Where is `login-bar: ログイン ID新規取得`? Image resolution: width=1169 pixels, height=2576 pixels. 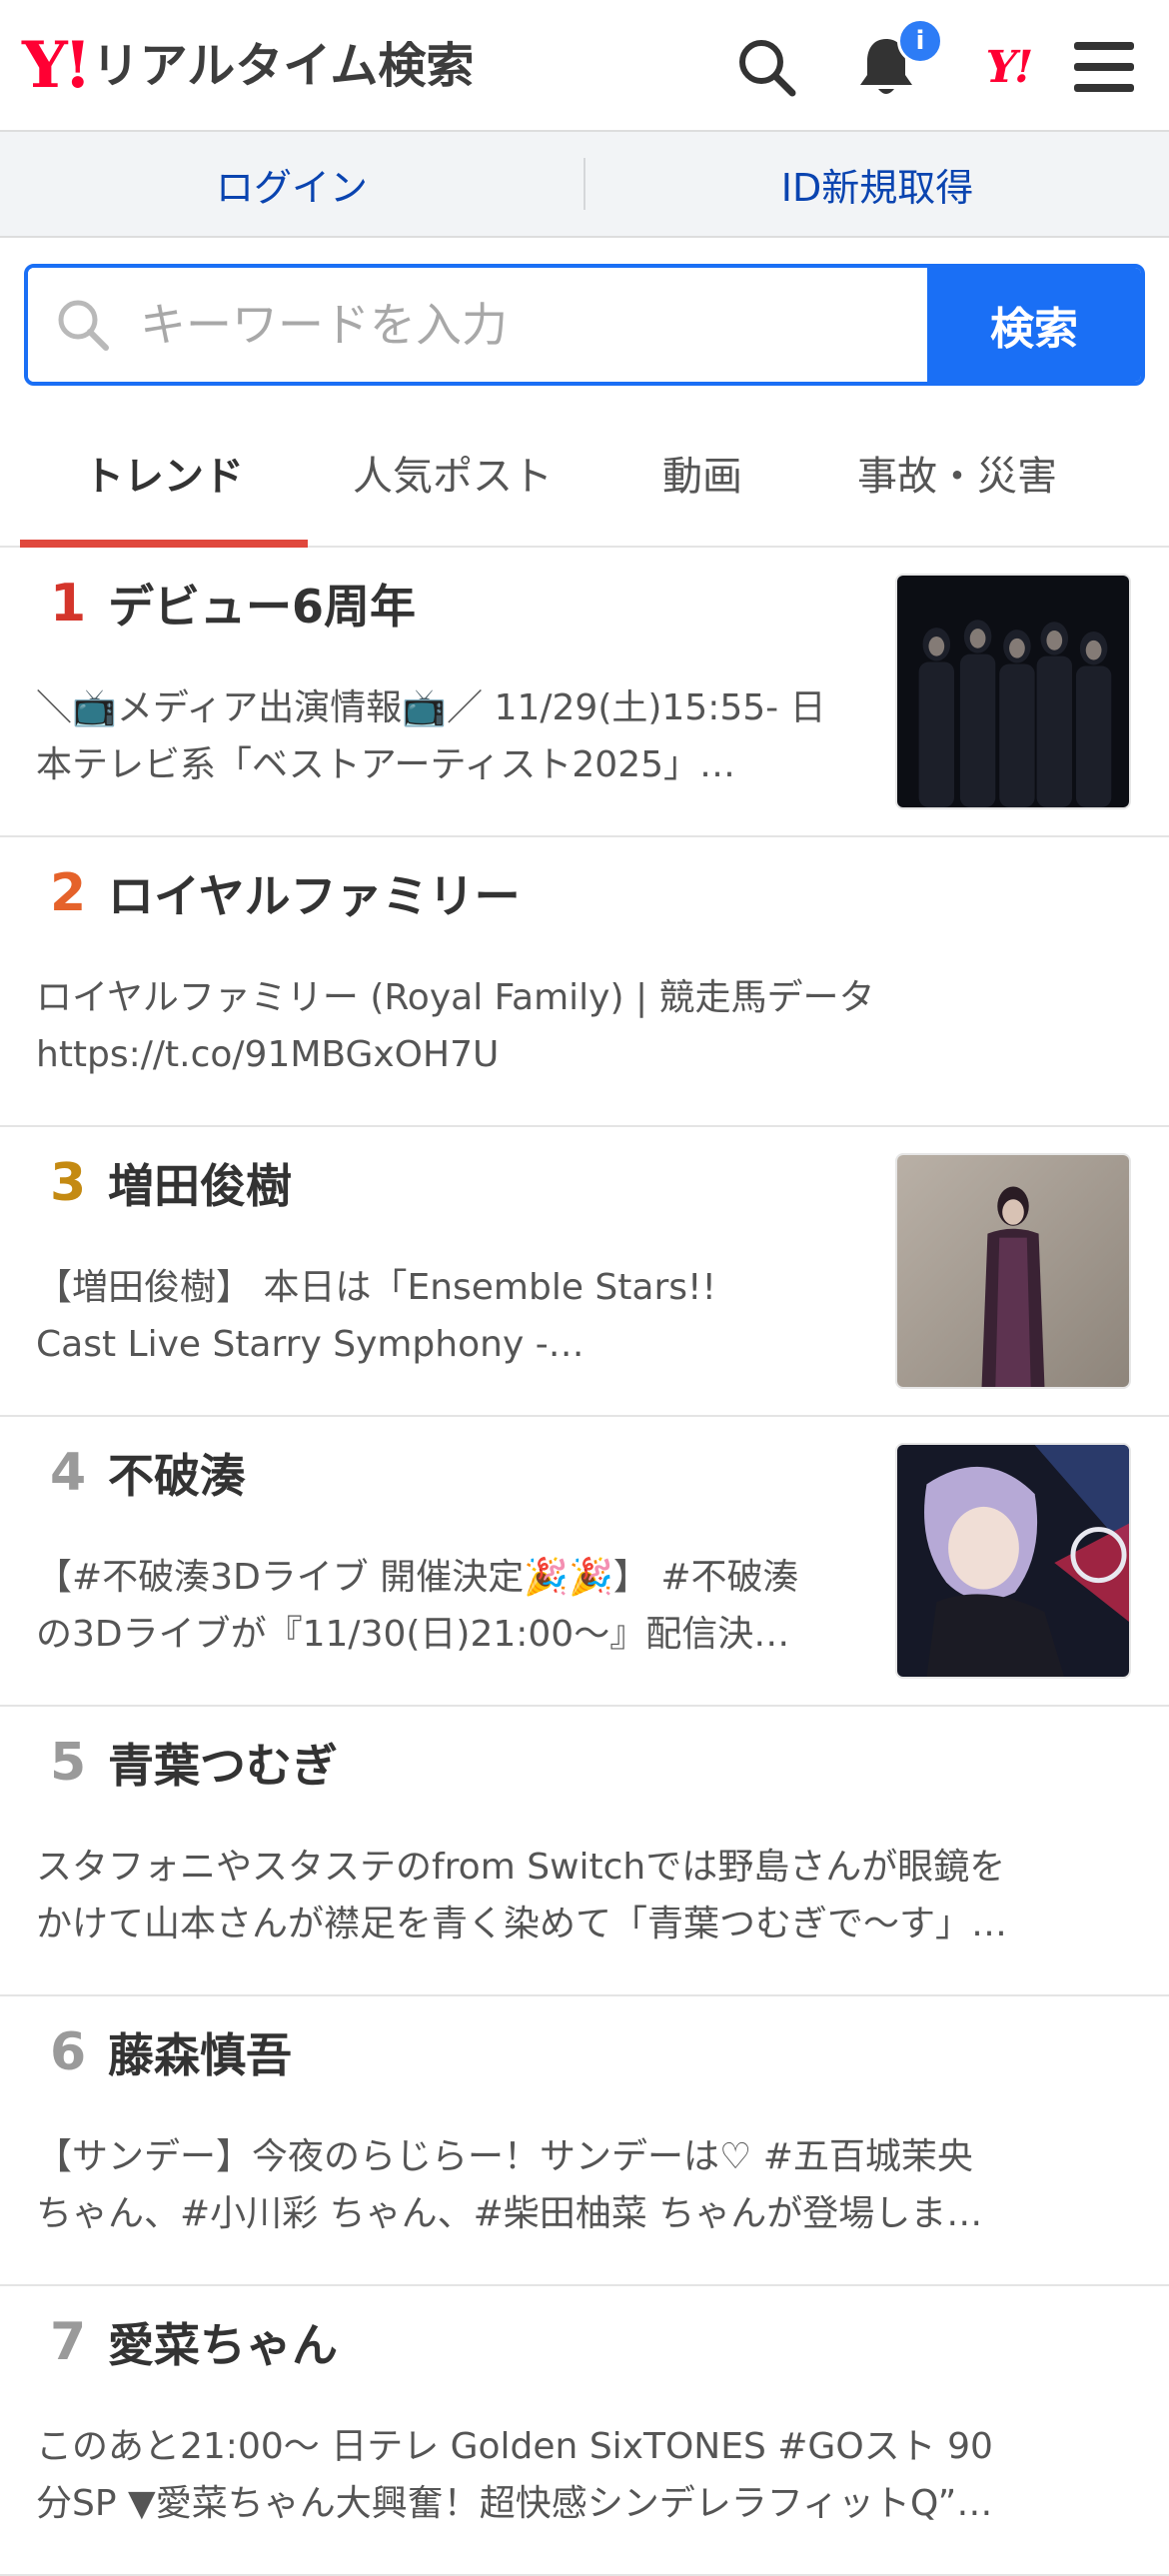
login-bar: ログイン ID新規取得 is located at coordinates (584, 185).